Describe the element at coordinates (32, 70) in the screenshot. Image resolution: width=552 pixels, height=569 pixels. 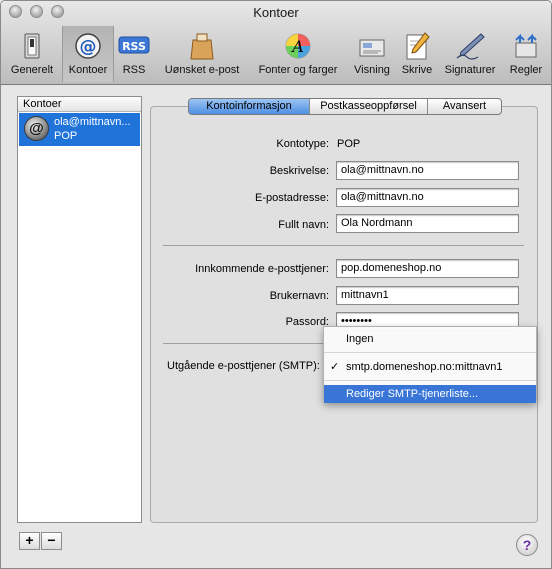
I see `toolbar-item-label: Generelt` at that location.